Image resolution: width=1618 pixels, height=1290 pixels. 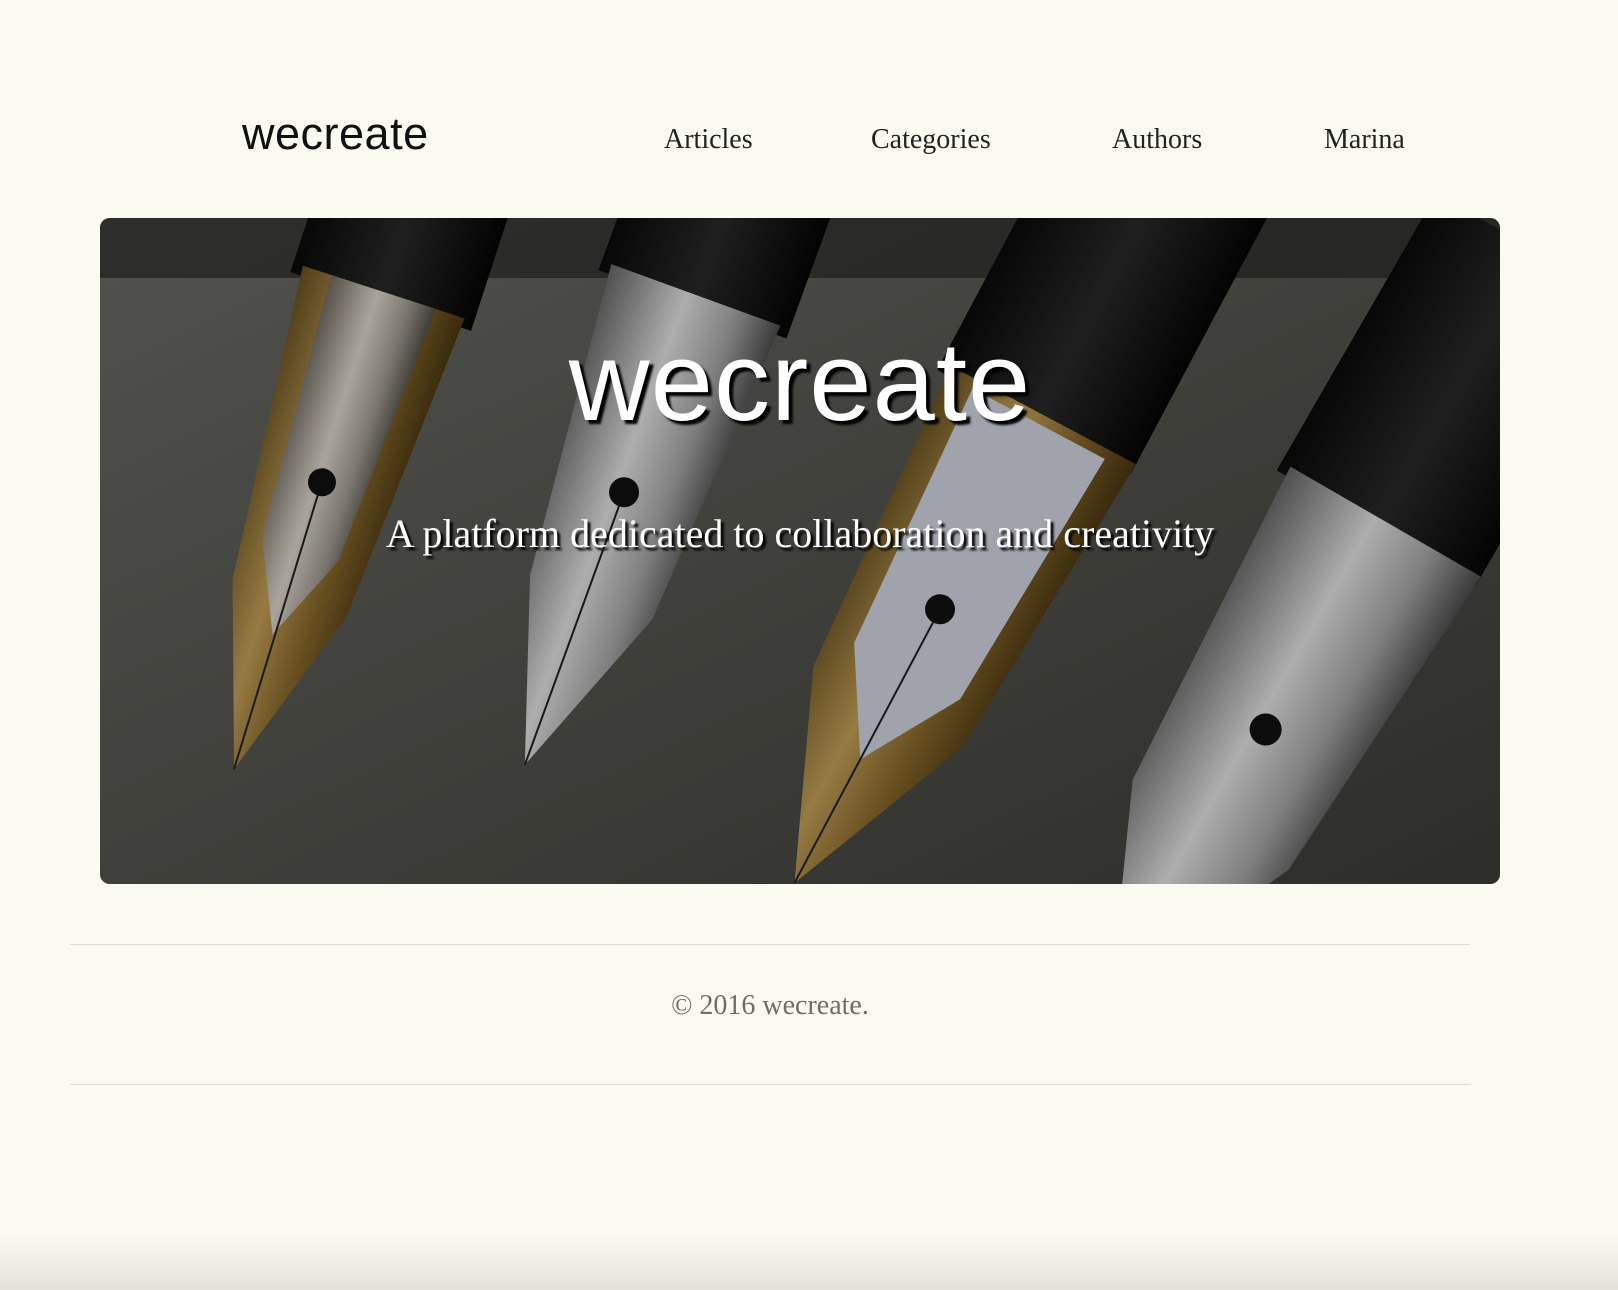 What do you see at coordinates (770, 1084) in the screenshot?
I see `footer-divider-bottom` at bounding box center [770, 1084].